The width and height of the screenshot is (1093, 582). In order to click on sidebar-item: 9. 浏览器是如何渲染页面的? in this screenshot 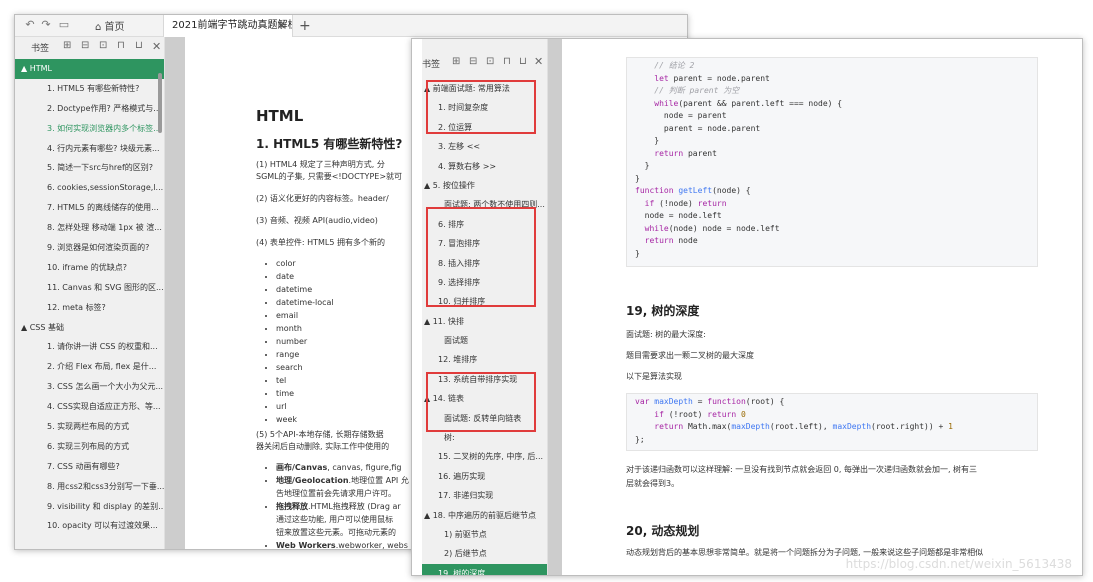, I will do `click(89, 248)`.